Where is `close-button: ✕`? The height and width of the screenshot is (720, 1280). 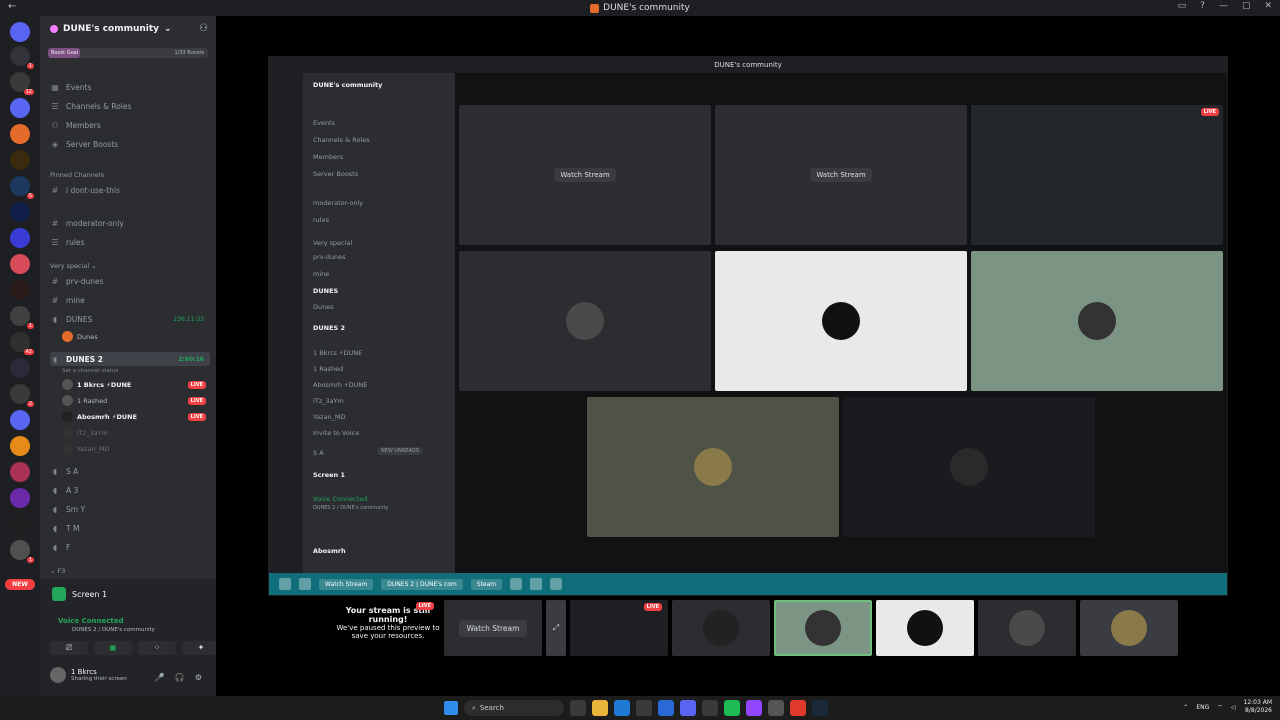
close-button: ✕ is located at coordinates (1268, 6).